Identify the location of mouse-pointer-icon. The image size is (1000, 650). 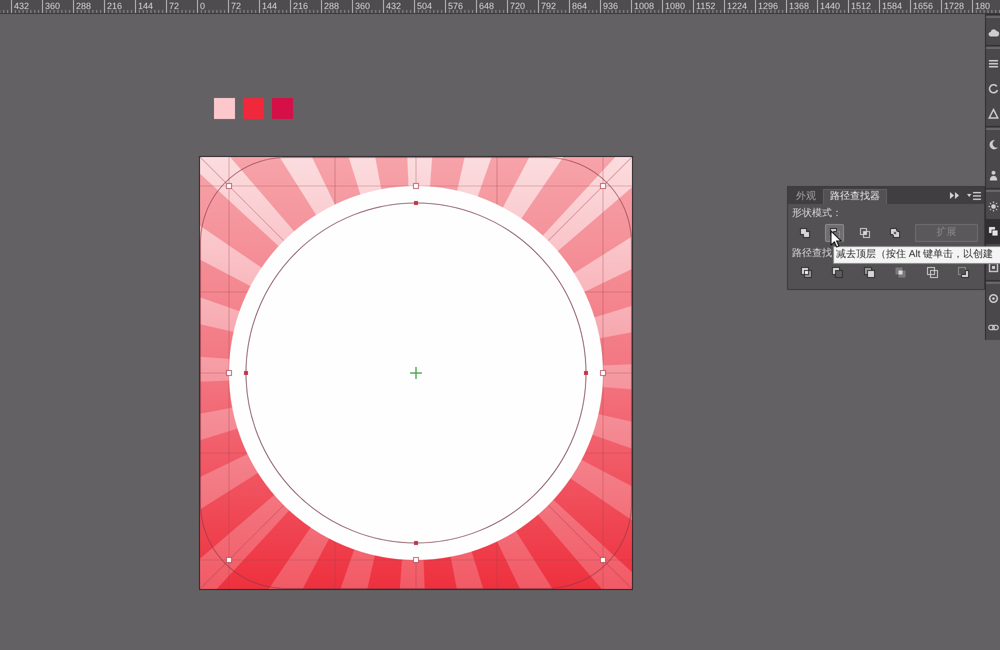
(836, 239).